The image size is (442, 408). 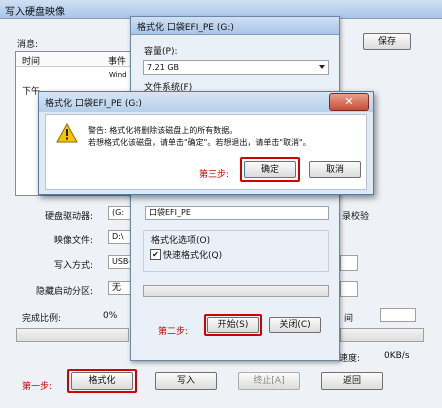 I want to click on image-file-label: 映像文件:, so click(x=74, y=241).